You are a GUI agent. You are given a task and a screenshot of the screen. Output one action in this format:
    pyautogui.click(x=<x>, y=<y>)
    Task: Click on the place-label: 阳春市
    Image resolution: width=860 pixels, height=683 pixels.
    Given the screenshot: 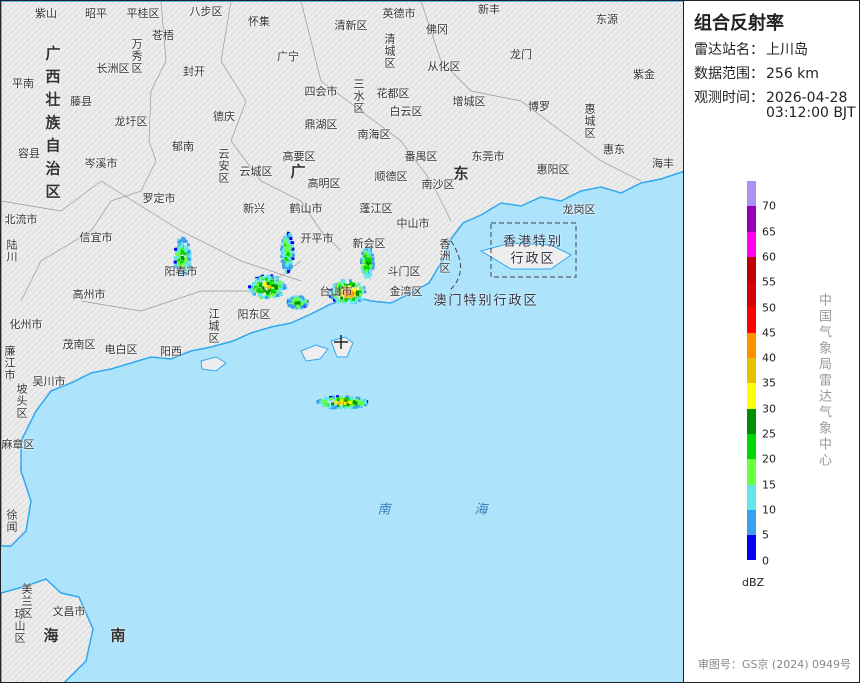 What is the action you would take?
    pyautogui.click(x=181, y=271)
    